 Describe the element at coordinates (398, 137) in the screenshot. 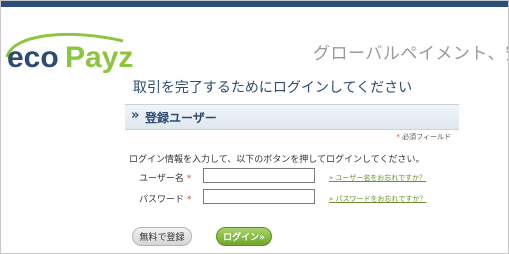

I see `required-star: *` at that location.